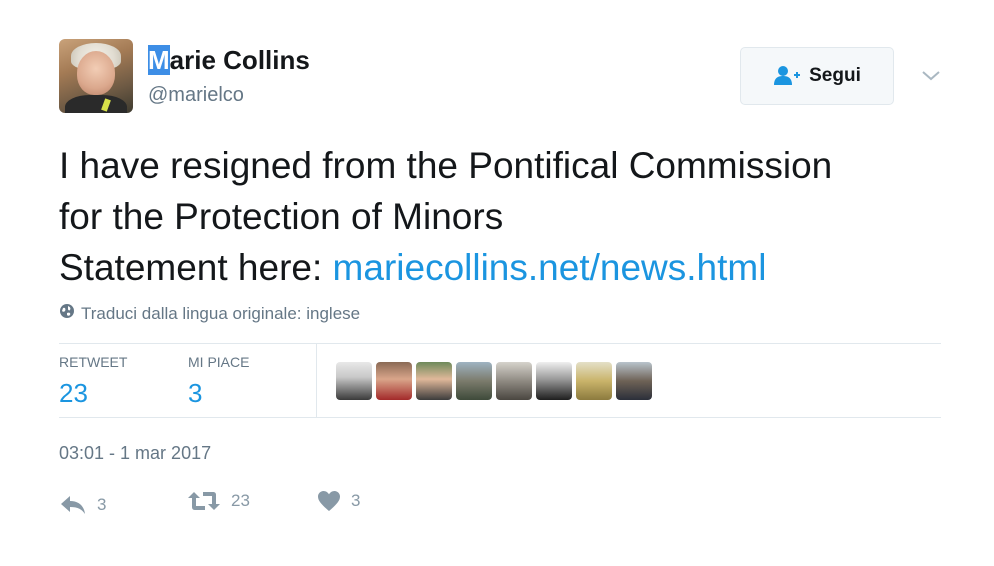  Describe the element at coordinates (67, 313) in the screenshot. I see `globe-icon` at that location.